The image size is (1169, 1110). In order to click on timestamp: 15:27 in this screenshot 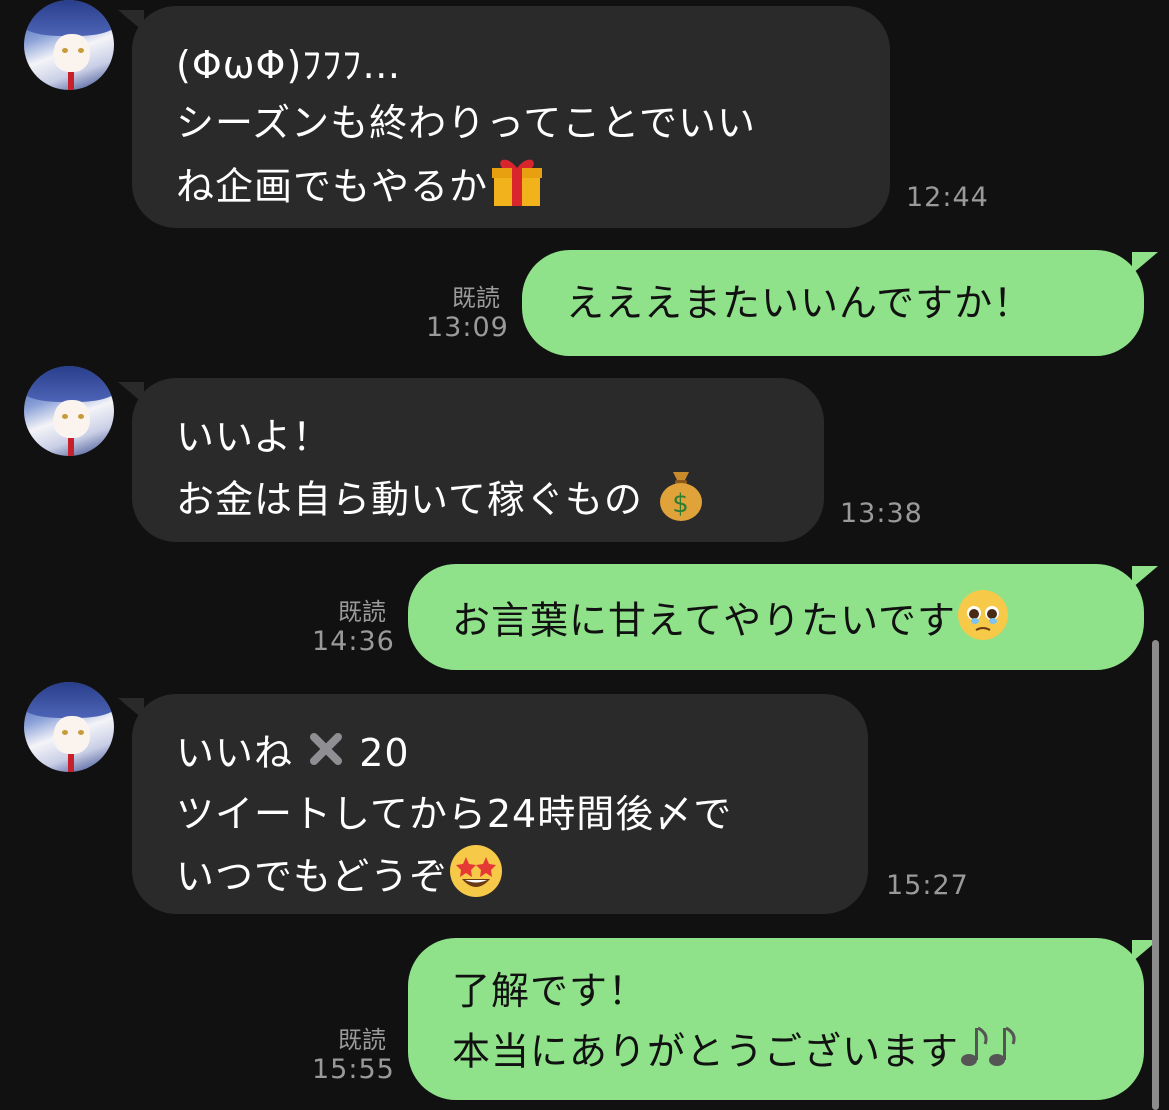, I will do `click(927, 885)`.